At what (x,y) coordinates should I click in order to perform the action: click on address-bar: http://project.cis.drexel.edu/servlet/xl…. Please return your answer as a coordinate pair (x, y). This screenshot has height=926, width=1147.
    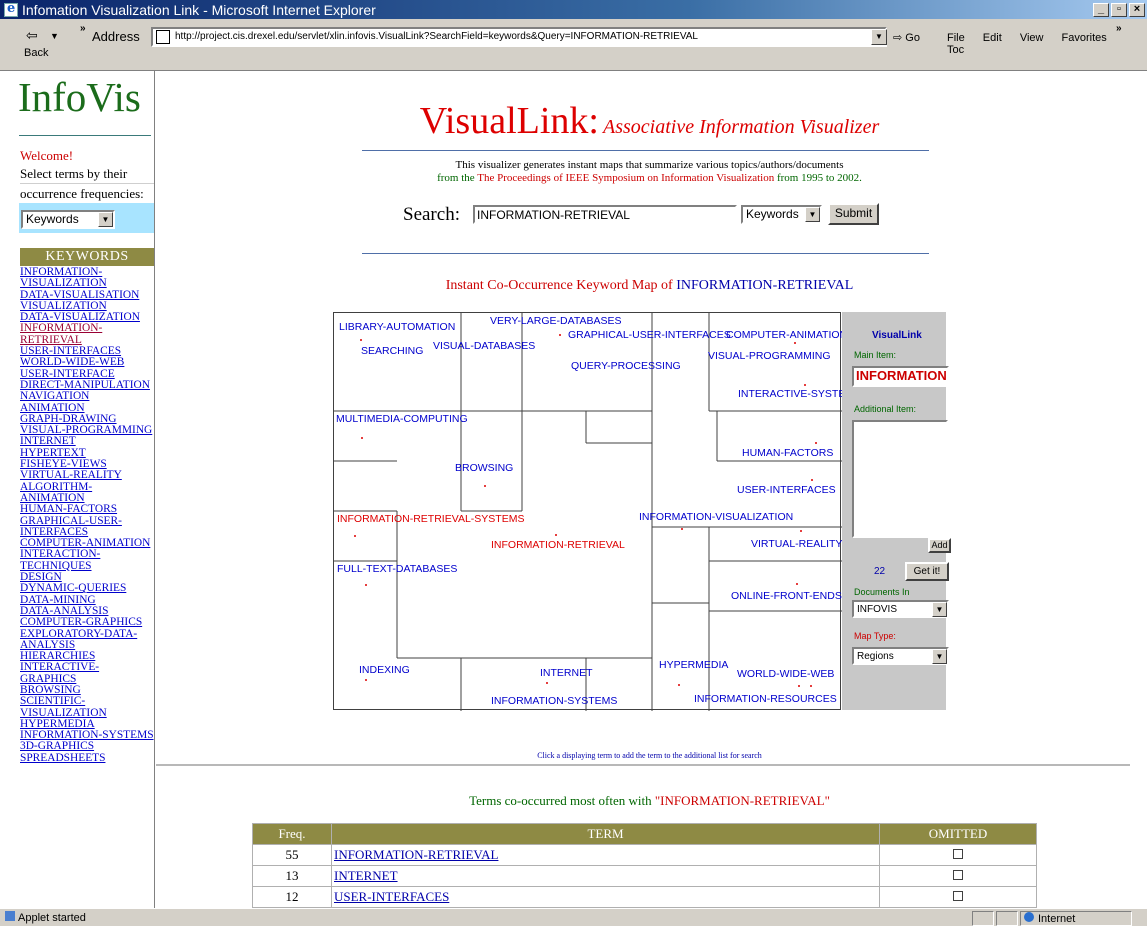
    Looking at the image, I should click on (519, 37).